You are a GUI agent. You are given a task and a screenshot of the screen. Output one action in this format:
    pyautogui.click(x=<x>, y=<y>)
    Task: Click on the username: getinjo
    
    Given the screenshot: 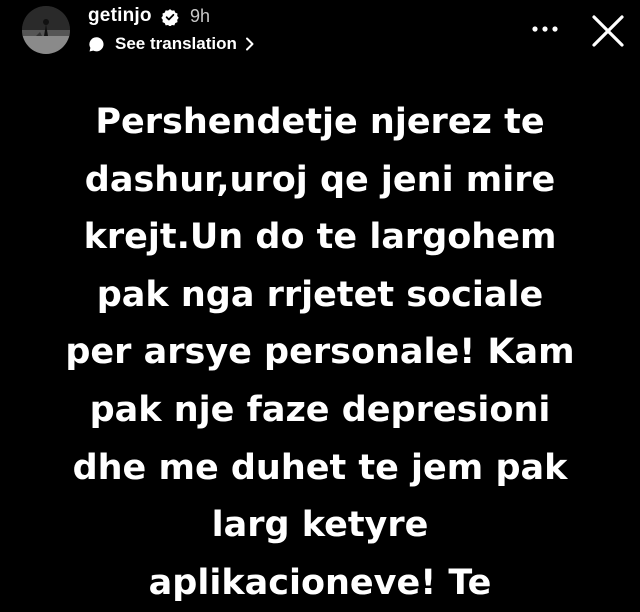 What is the action you would take?
    pyautogui.click(x=120, y=16)
    